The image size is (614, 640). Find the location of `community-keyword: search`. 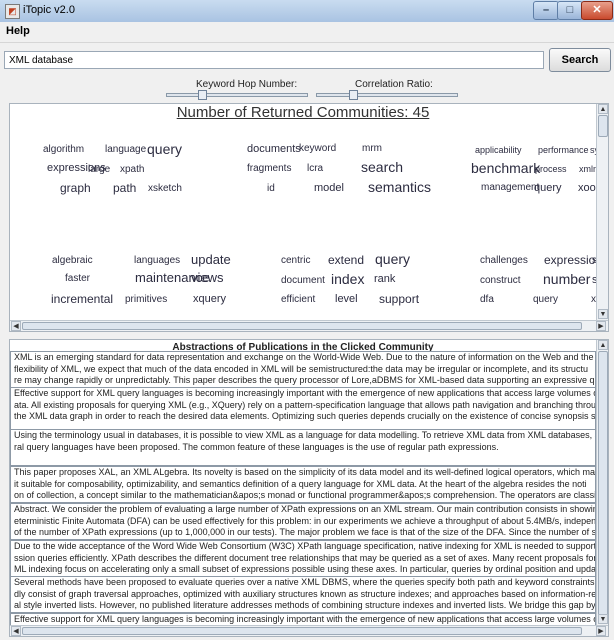

community-keyword: search is located at coordinates (382, 167).